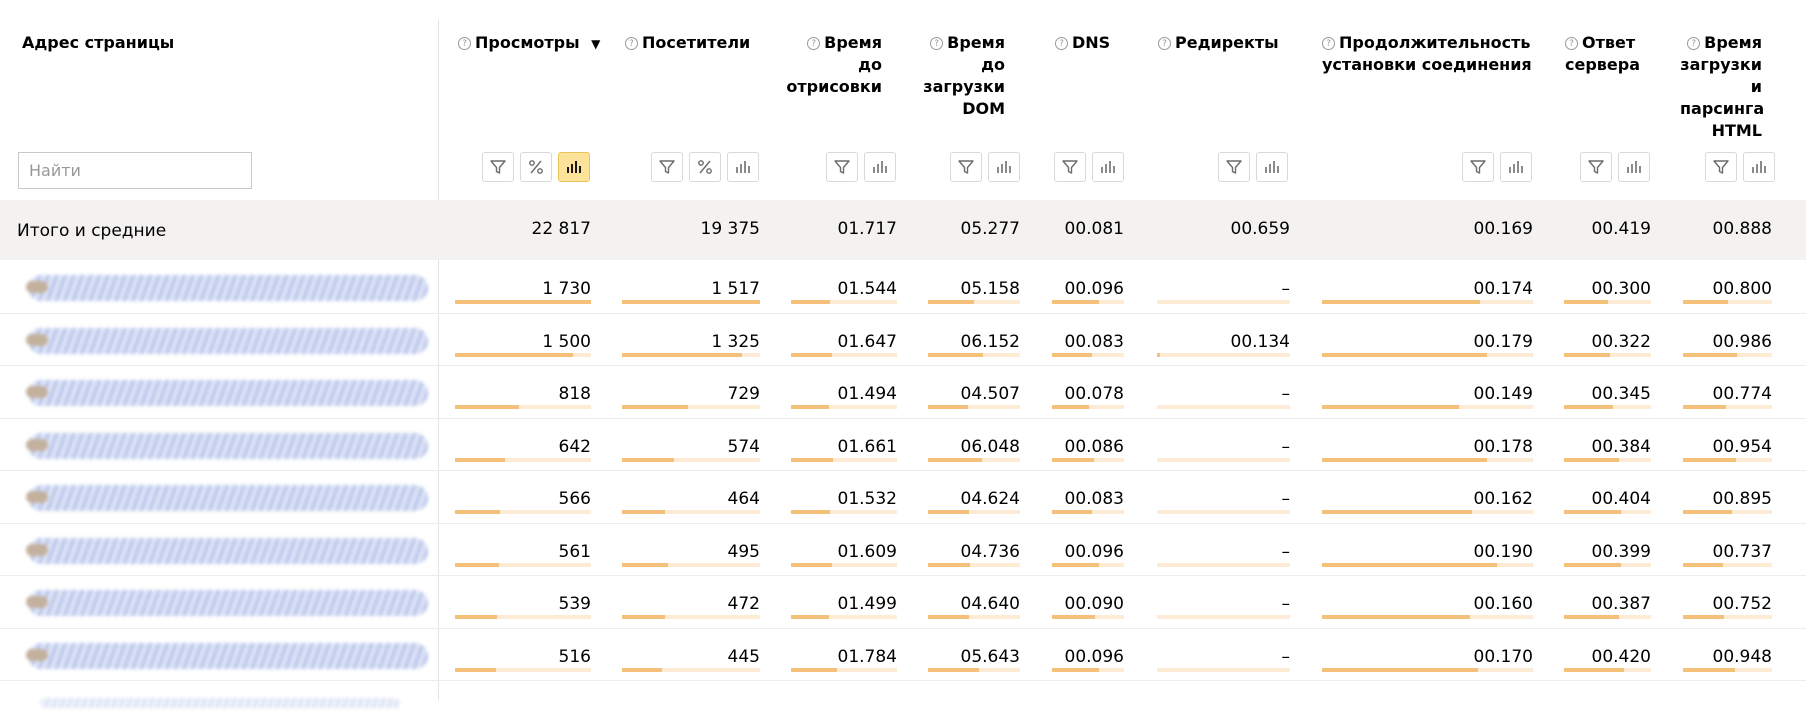  I want to click on column-header-url: Адрес страницы, so click(98, 43).